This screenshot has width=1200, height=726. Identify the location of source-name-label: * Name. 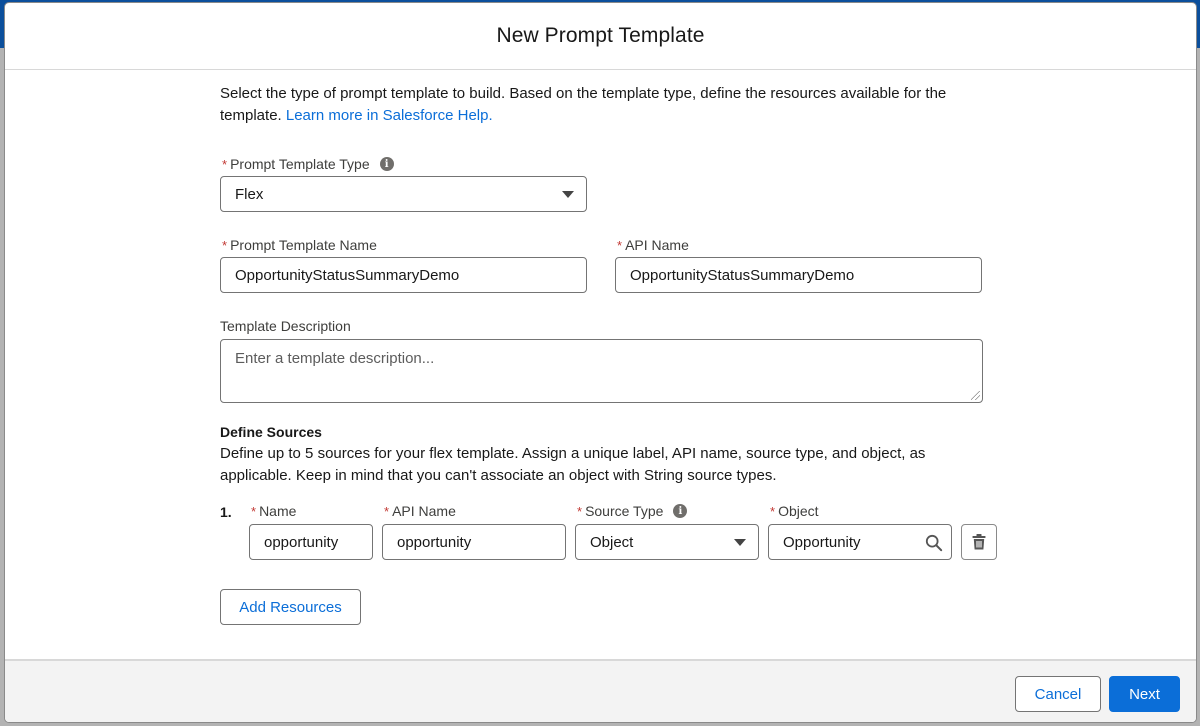
(273, 511).